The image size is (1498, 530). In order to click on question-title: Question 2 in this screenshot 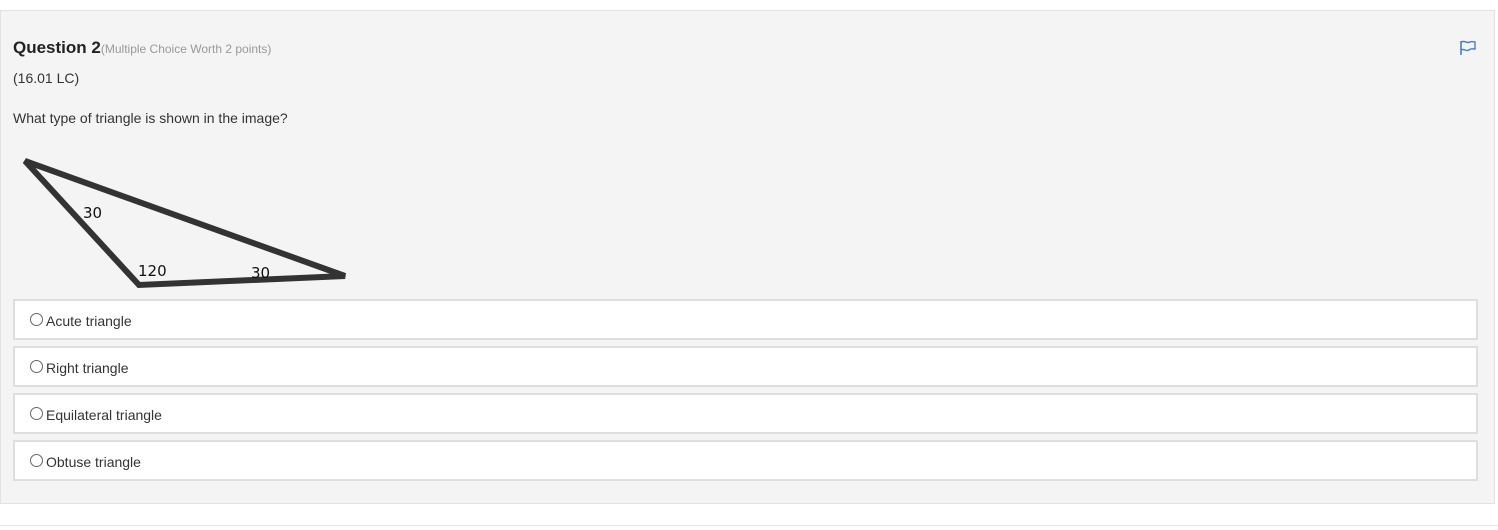, I will do `click(57, 47)`.